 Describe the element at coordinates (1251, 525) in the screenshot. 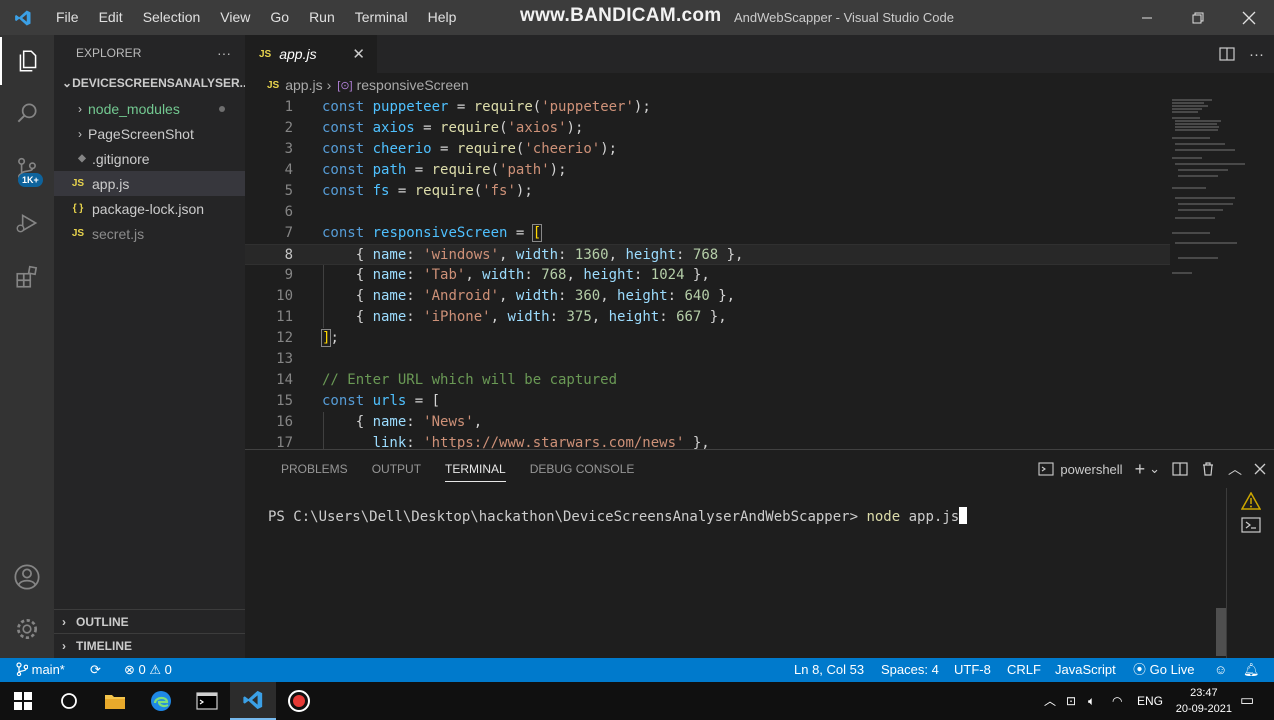

I see `terminal-instance-icon` at that location.